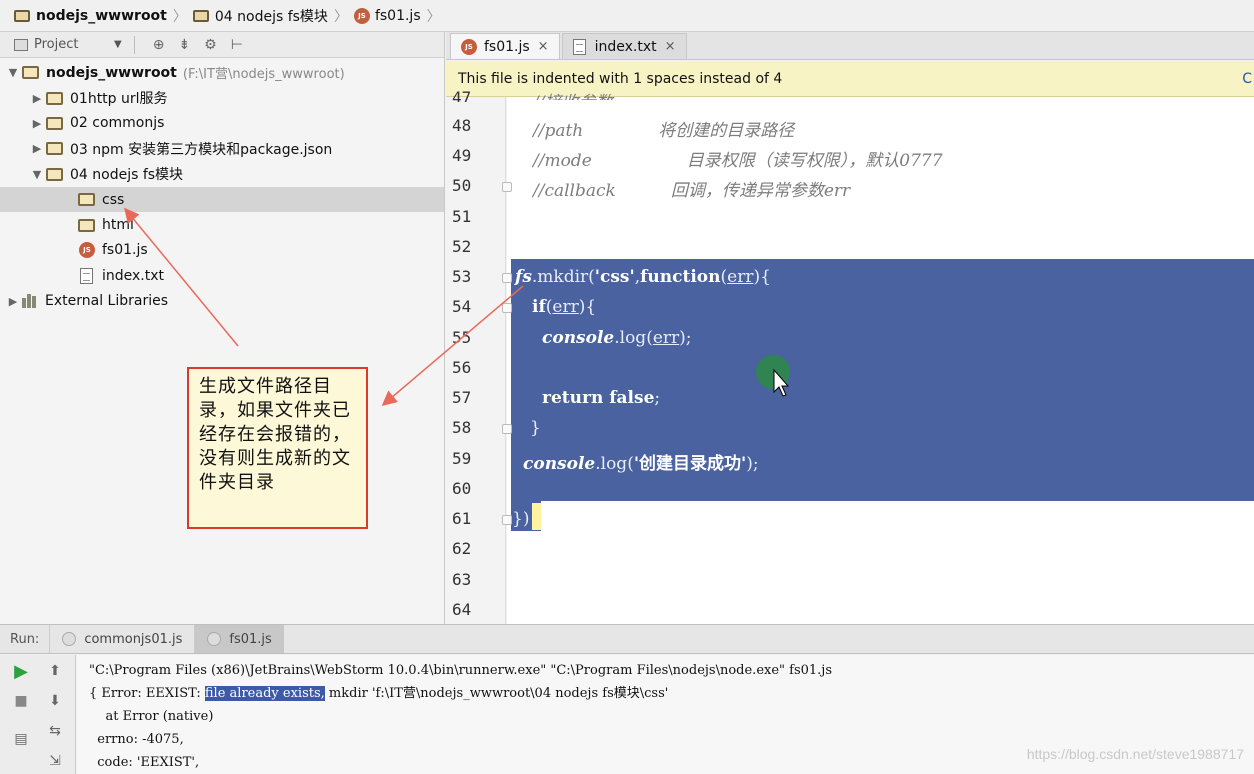 The image size is (1254, 774). I want to click on run-tab-commonjs01: commonjs01.js, so click(121, 639).